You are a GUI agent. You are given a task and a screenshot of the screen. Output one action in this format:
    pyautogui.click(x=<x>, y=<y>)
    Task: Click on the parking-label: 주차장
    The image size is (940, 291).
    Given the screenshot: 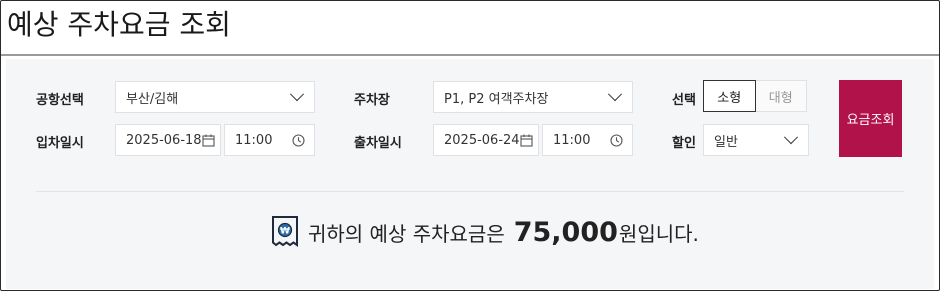 What is the action you would take?
    pyautogui.click(x=372, y=100)
    